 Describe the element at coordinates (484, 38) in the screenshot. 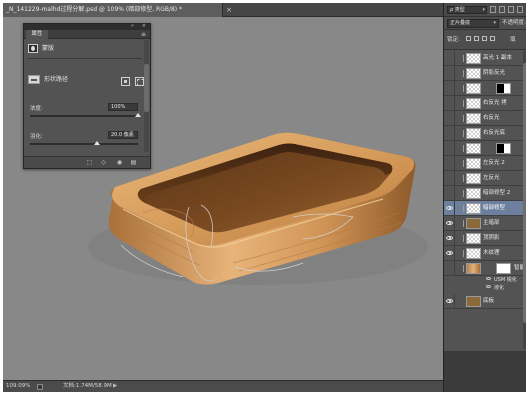

I see `lock-position-icon` at that location.